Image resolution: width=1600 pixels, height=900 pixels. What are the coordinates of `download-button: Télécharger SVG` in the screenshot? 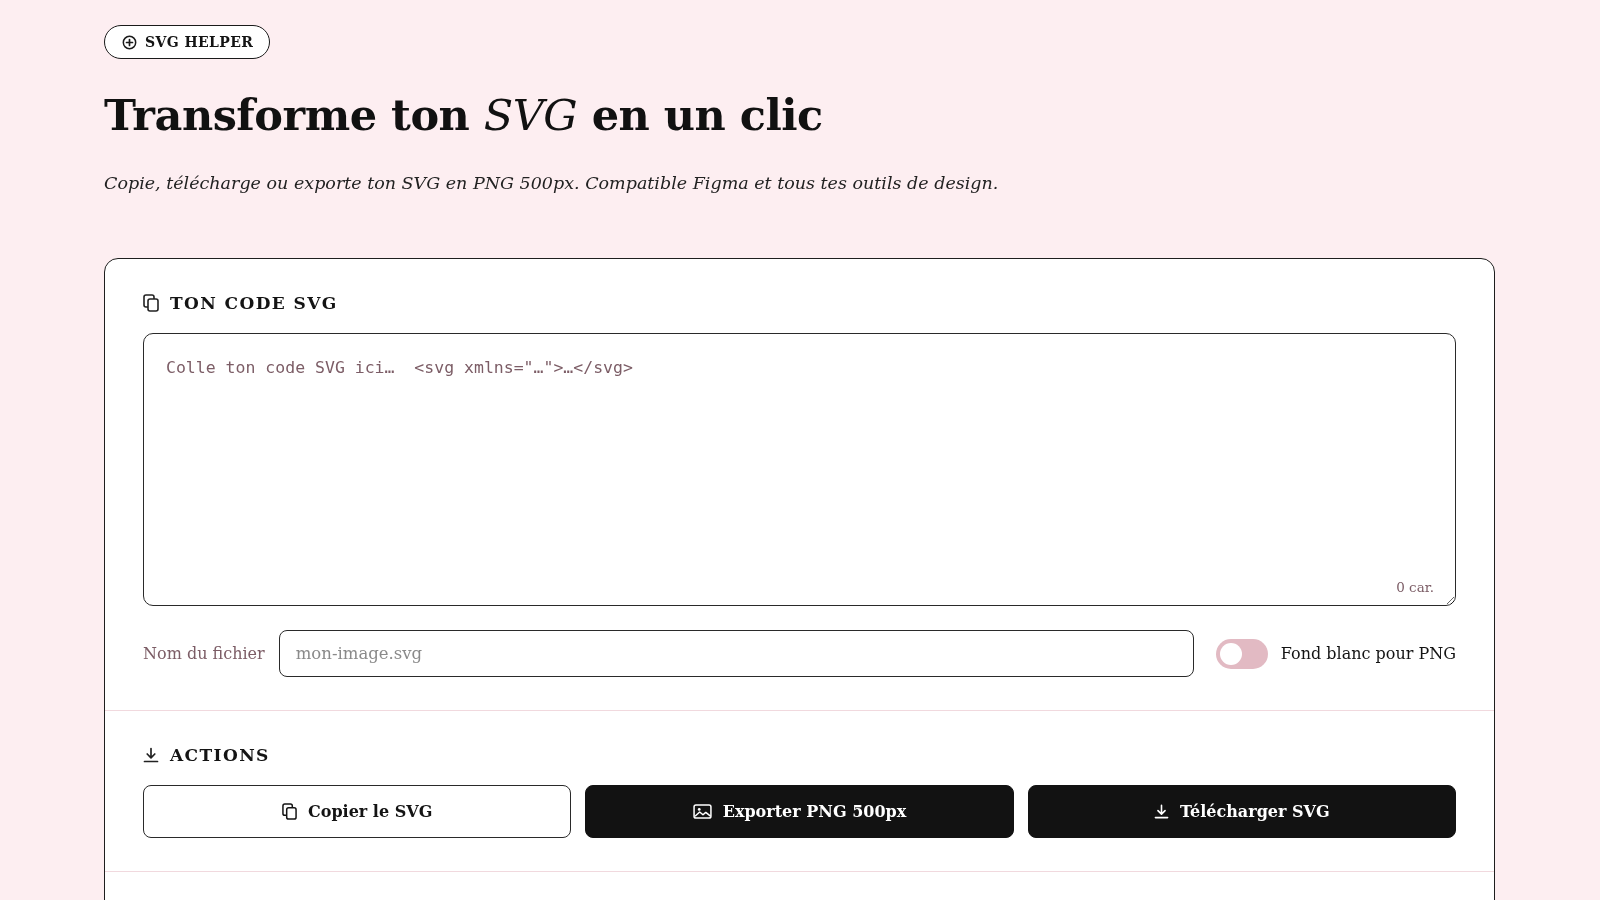 It's located at (1241, 811).